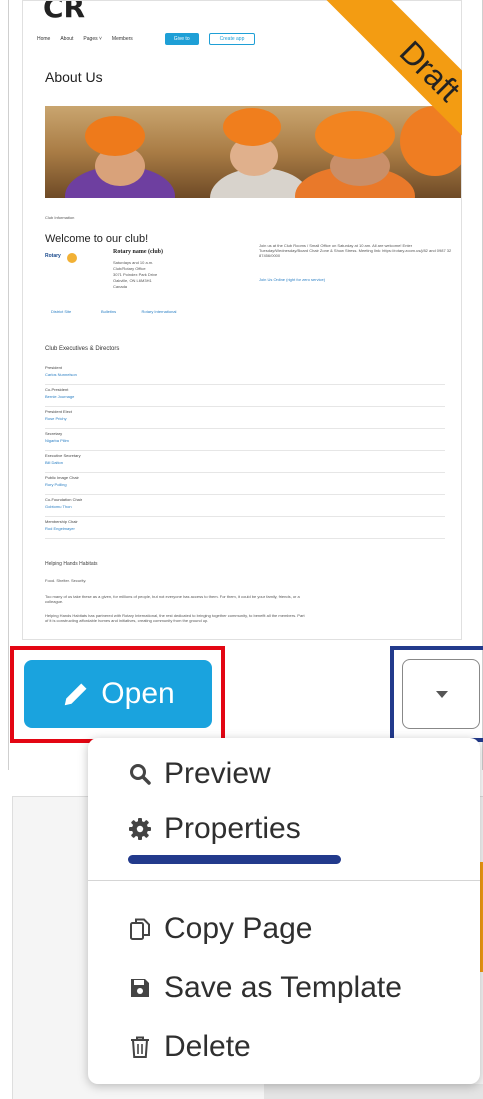 This screenshot has height=1099, width=483. Describe the element at coordinates (140, 829) in the screenshot. I see `gear-icon` at that location.